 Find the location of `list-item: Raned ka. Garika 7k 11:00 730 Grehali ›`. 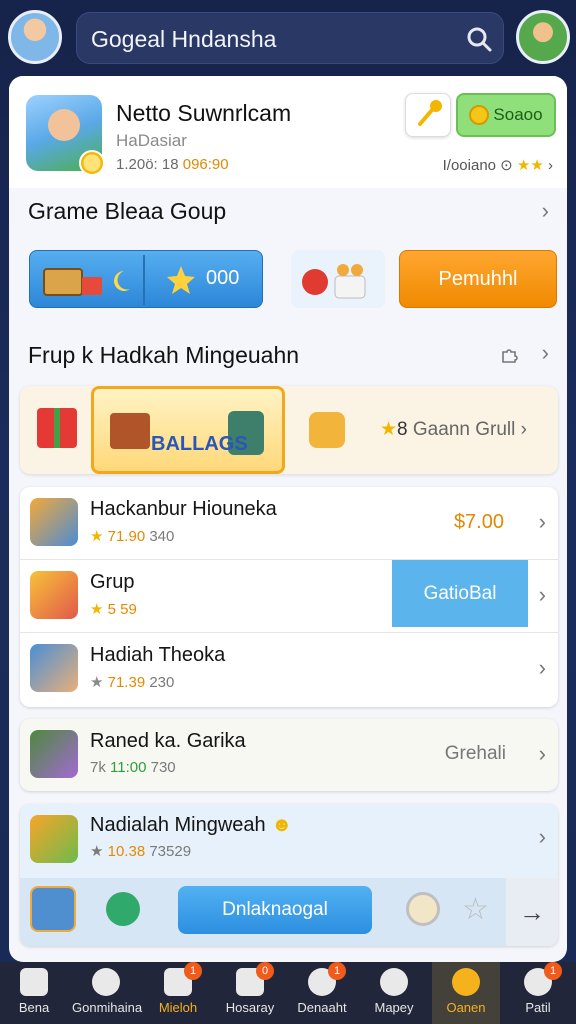

list-item: Raned ka. Garika 7k 11:00 730 Grehali › is located at coordinates (289, 755).